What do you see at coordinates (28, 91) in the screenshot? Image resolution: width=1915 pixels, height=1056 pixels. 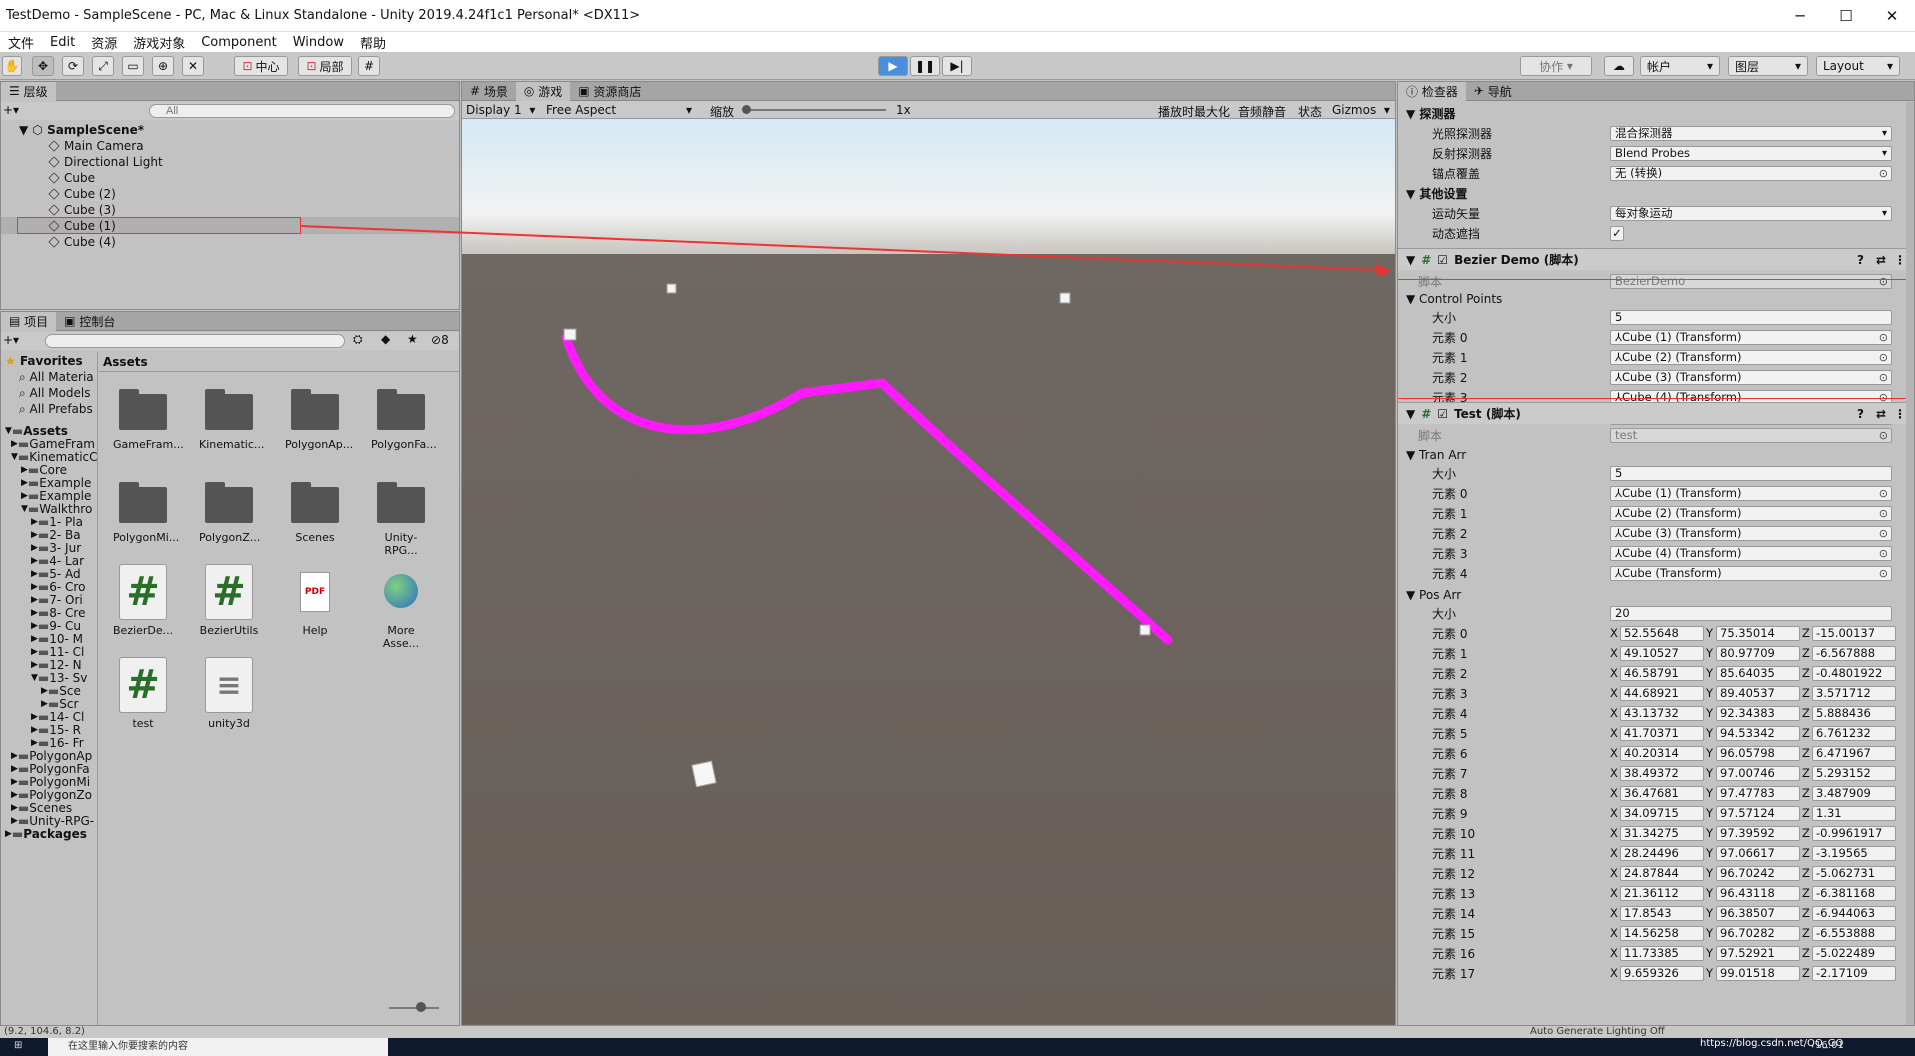 I see `tab-hierarchy: ☰ 层级` at bounding box center [28, 91].